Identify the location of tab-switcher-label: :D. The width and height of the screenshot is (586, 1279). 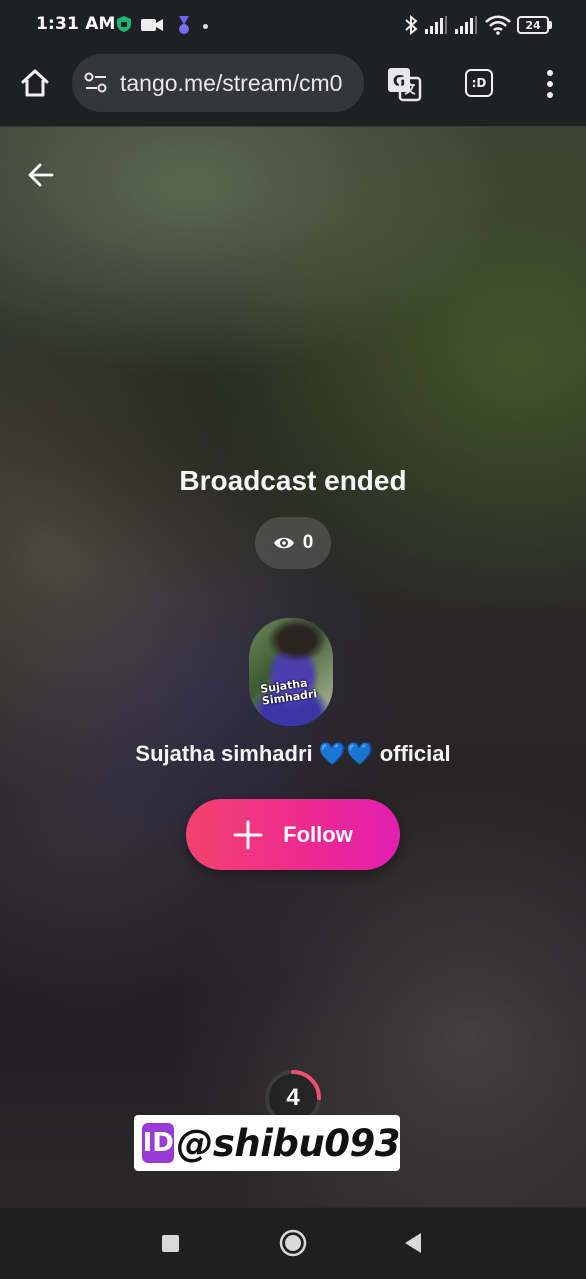
(479, 83).